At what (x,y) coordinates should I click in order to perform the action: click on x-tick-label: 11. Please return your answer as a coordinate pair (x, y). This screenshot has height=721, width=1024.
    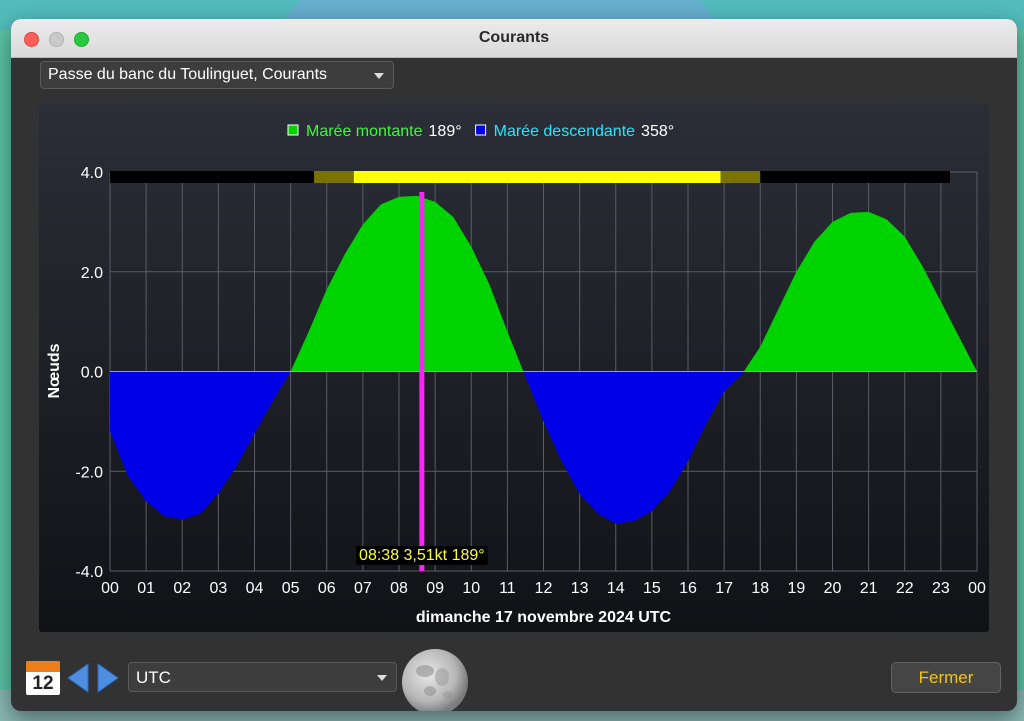
    Looking at the image, I should click on (507, 588).